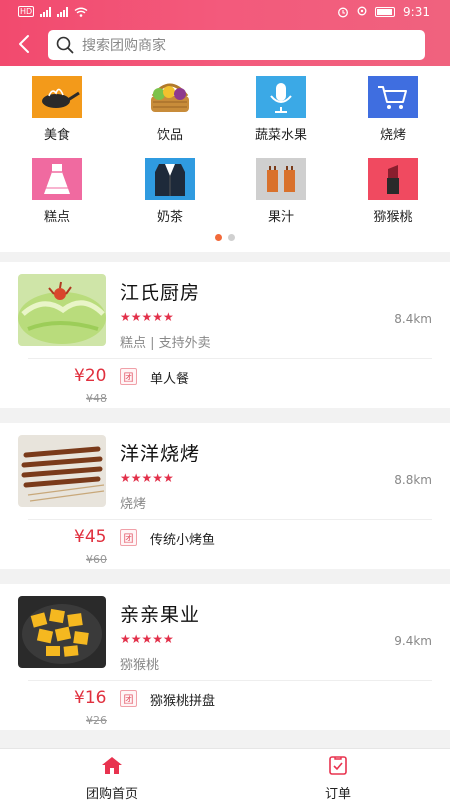 The height and width of the screenshot is (800, 450). Describe the element at coordinates (280, 135) in the screenshot. I see `category-label: 蔬菜水果` at that location.